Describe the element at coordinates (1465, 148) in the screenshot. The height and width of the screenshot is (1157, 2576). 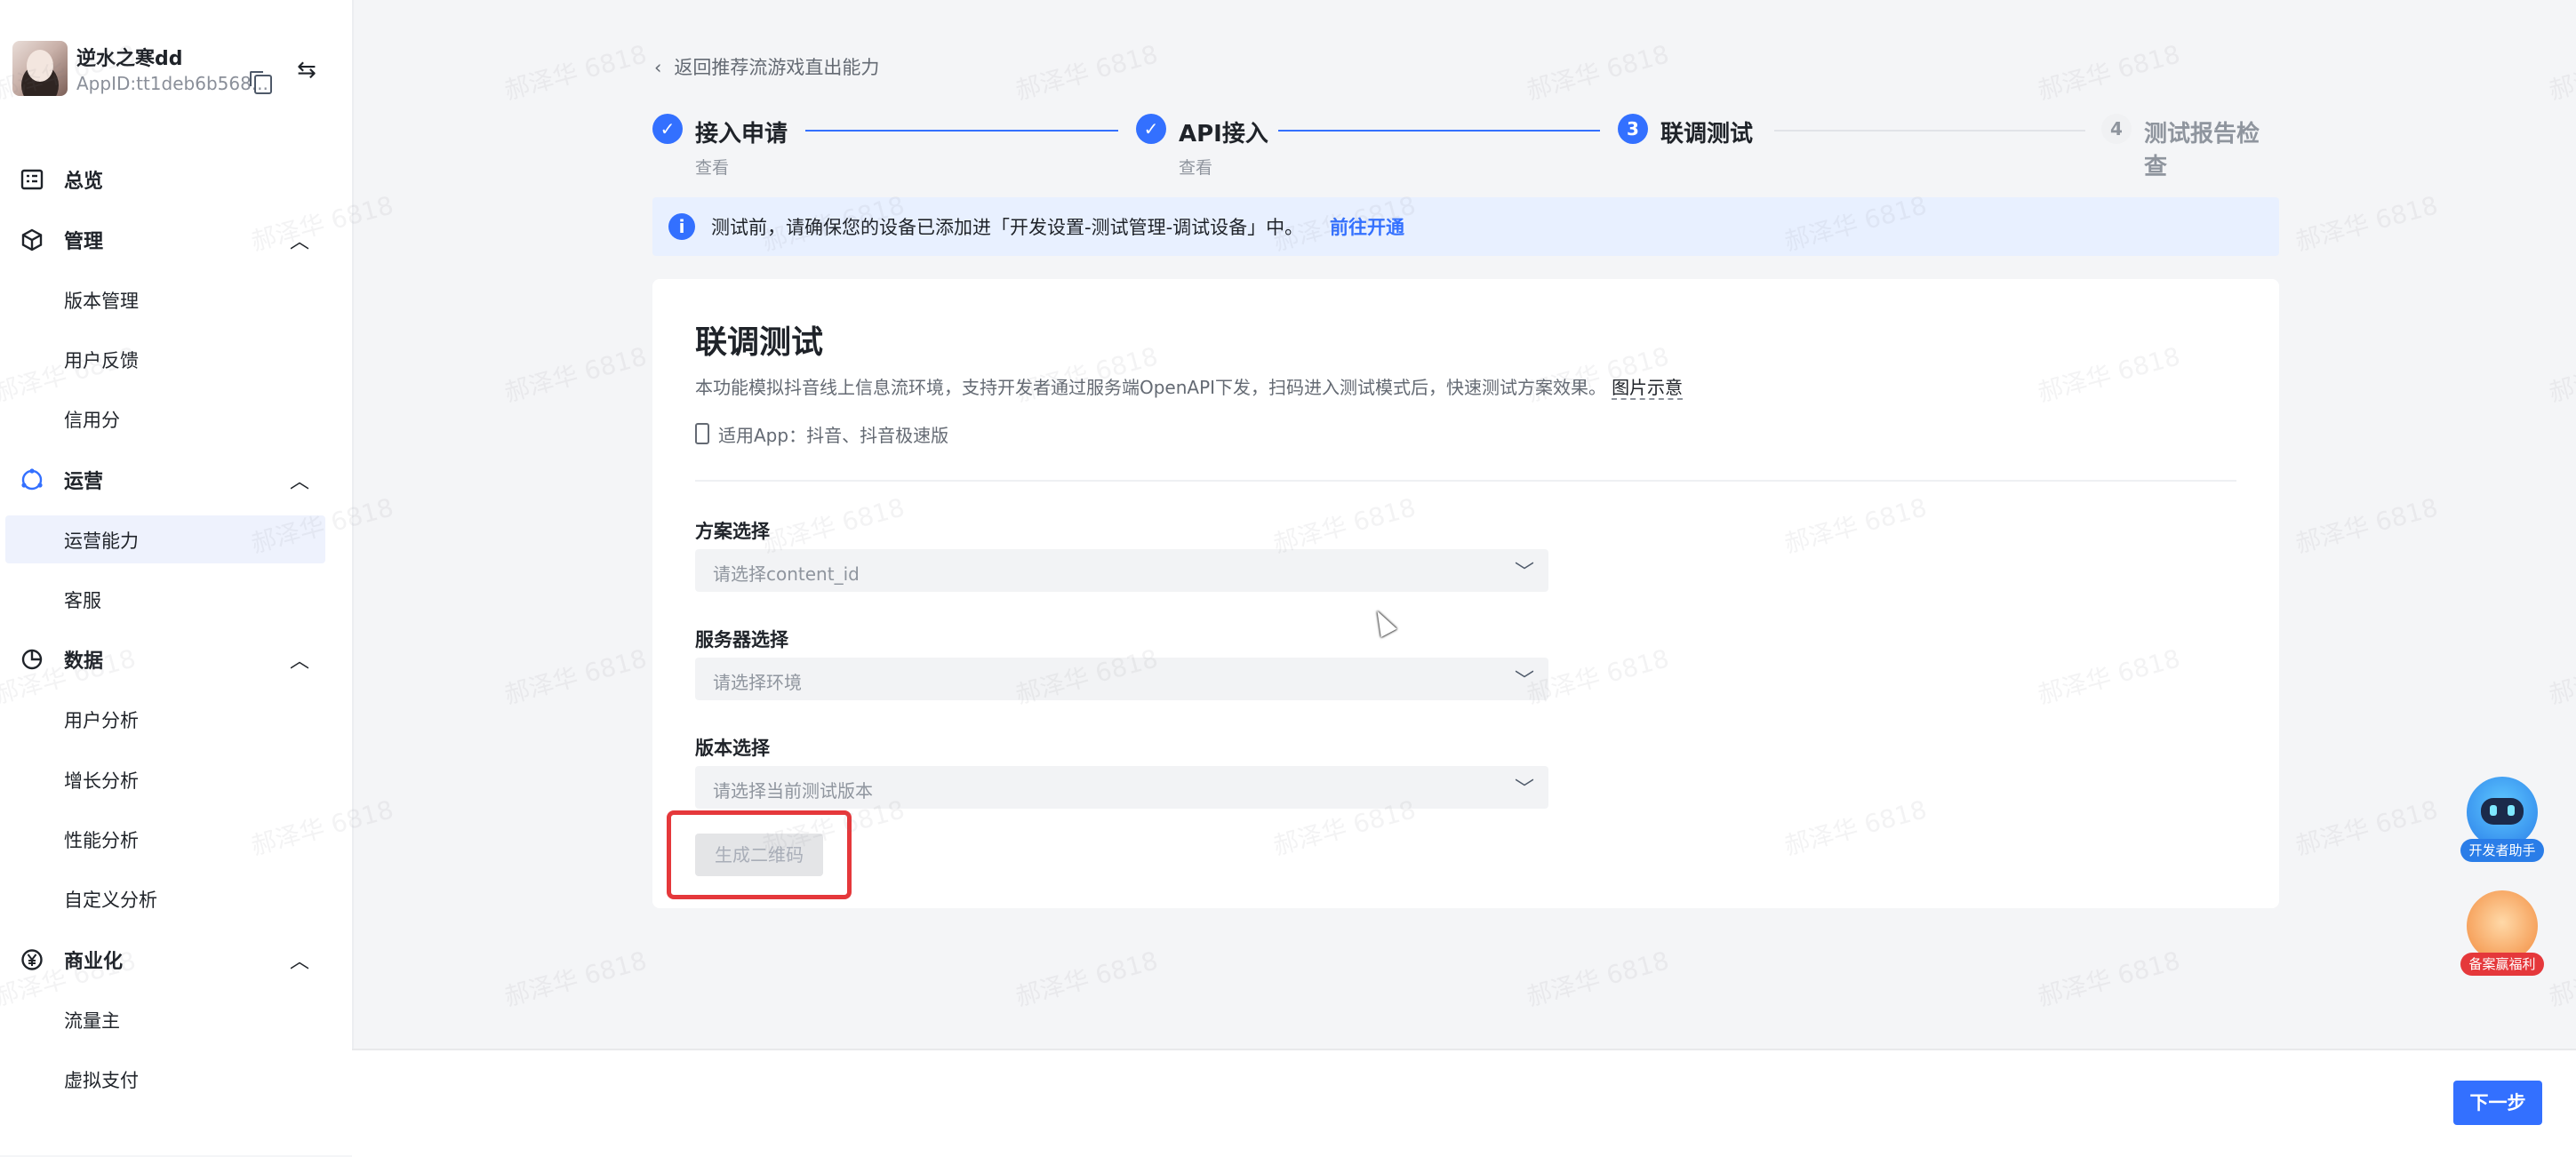
I see `stepper: ✓ 接入申请 查看 ✓ API接入 查看 3 联调测试 4 测试报告检查` at that location.